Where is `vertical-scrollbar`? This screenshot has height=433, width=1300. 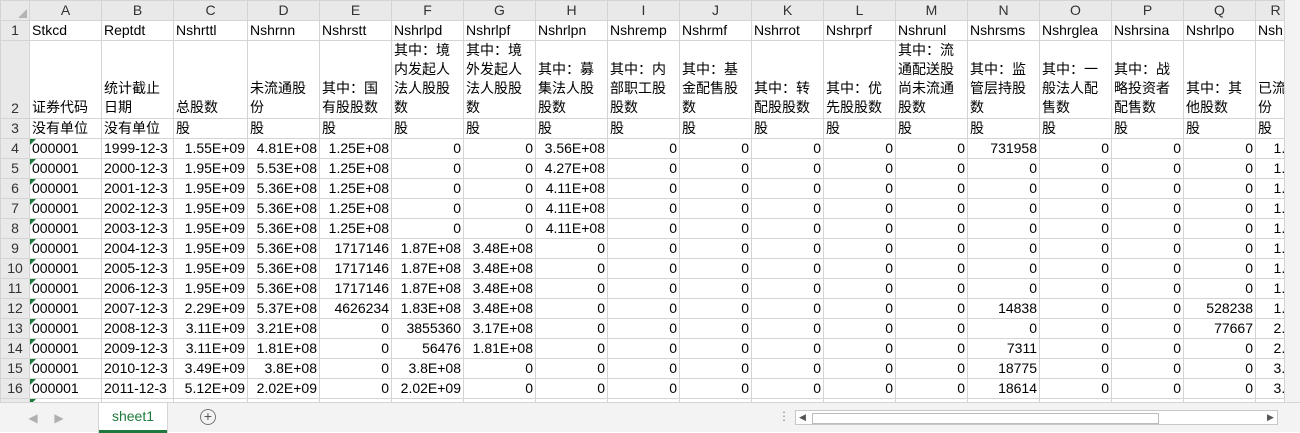 vertical-scrollbar is located at coordinates (1292, 201).